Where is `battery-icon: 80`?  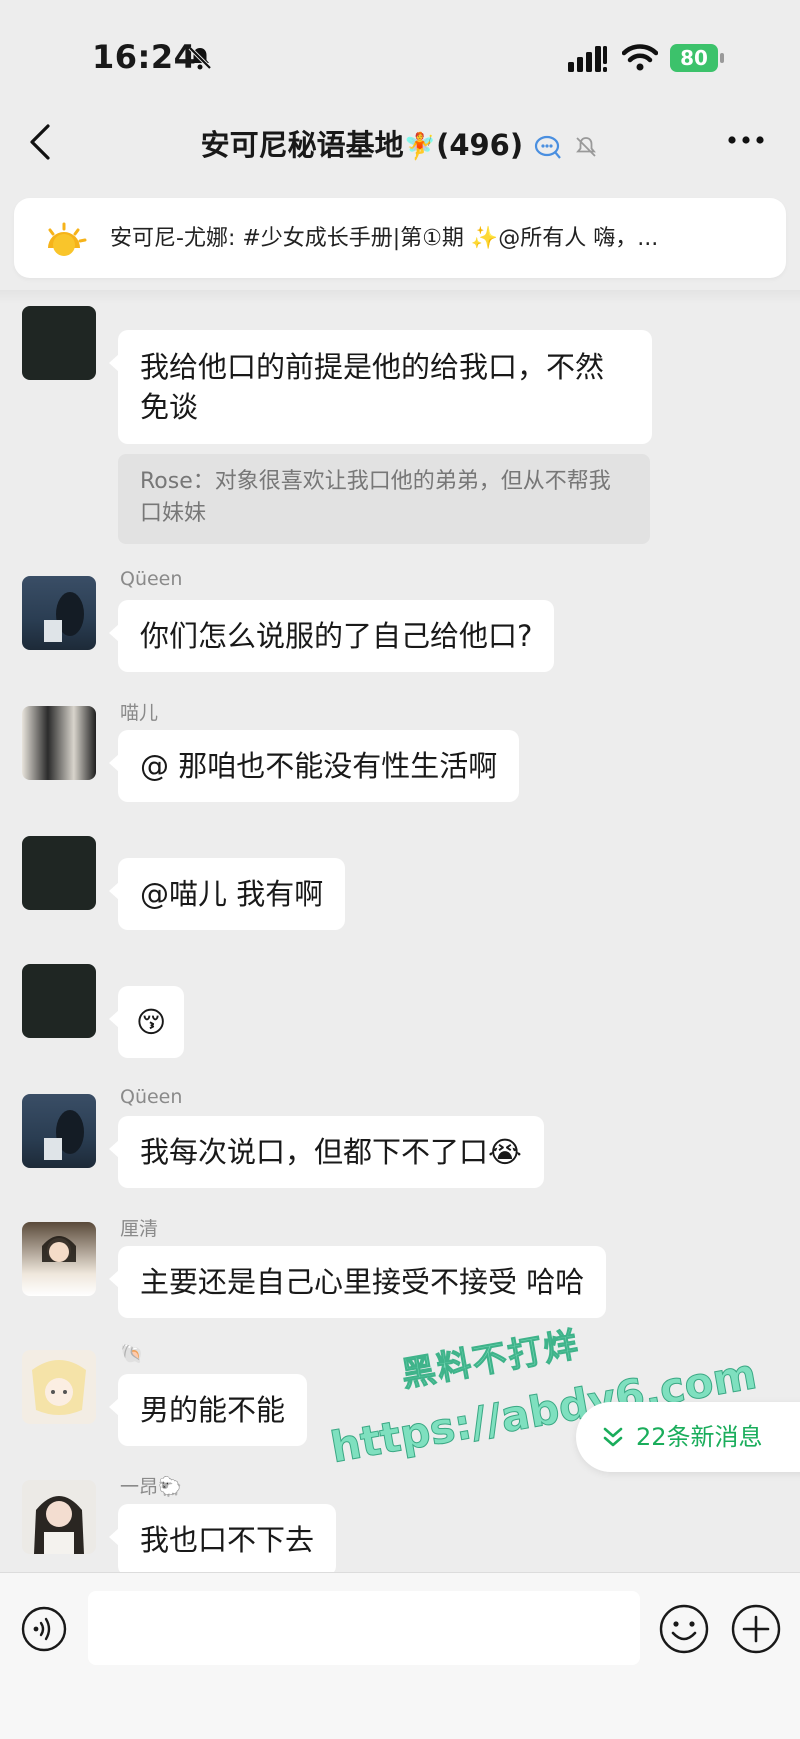
battery-icon: 80 is located at coordinates (698, 58).